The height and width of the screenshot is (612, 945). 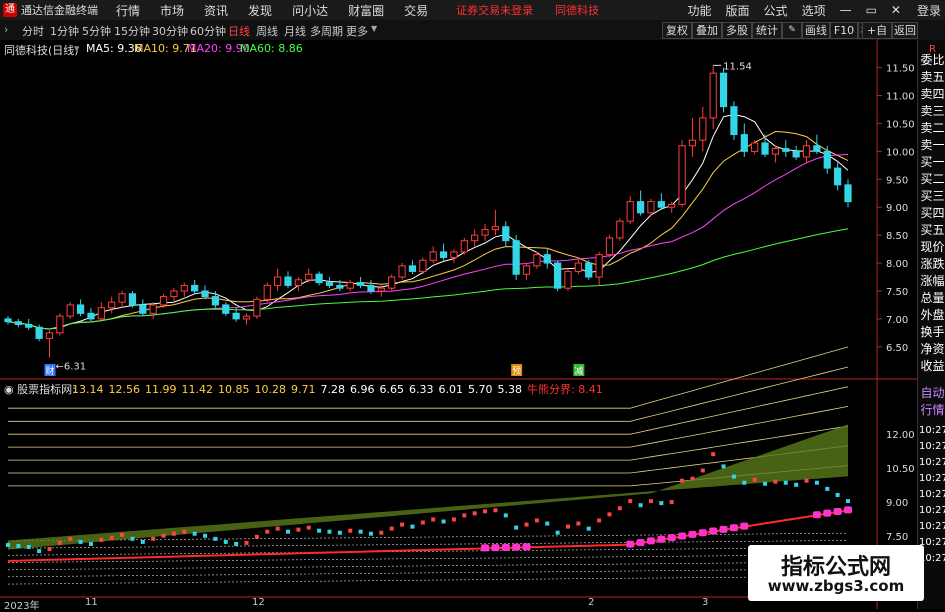 What do you see at coordinates (132, 31) in the screenshot?
I see `period-15min: 15分钟` at bounding box center [132, 31].